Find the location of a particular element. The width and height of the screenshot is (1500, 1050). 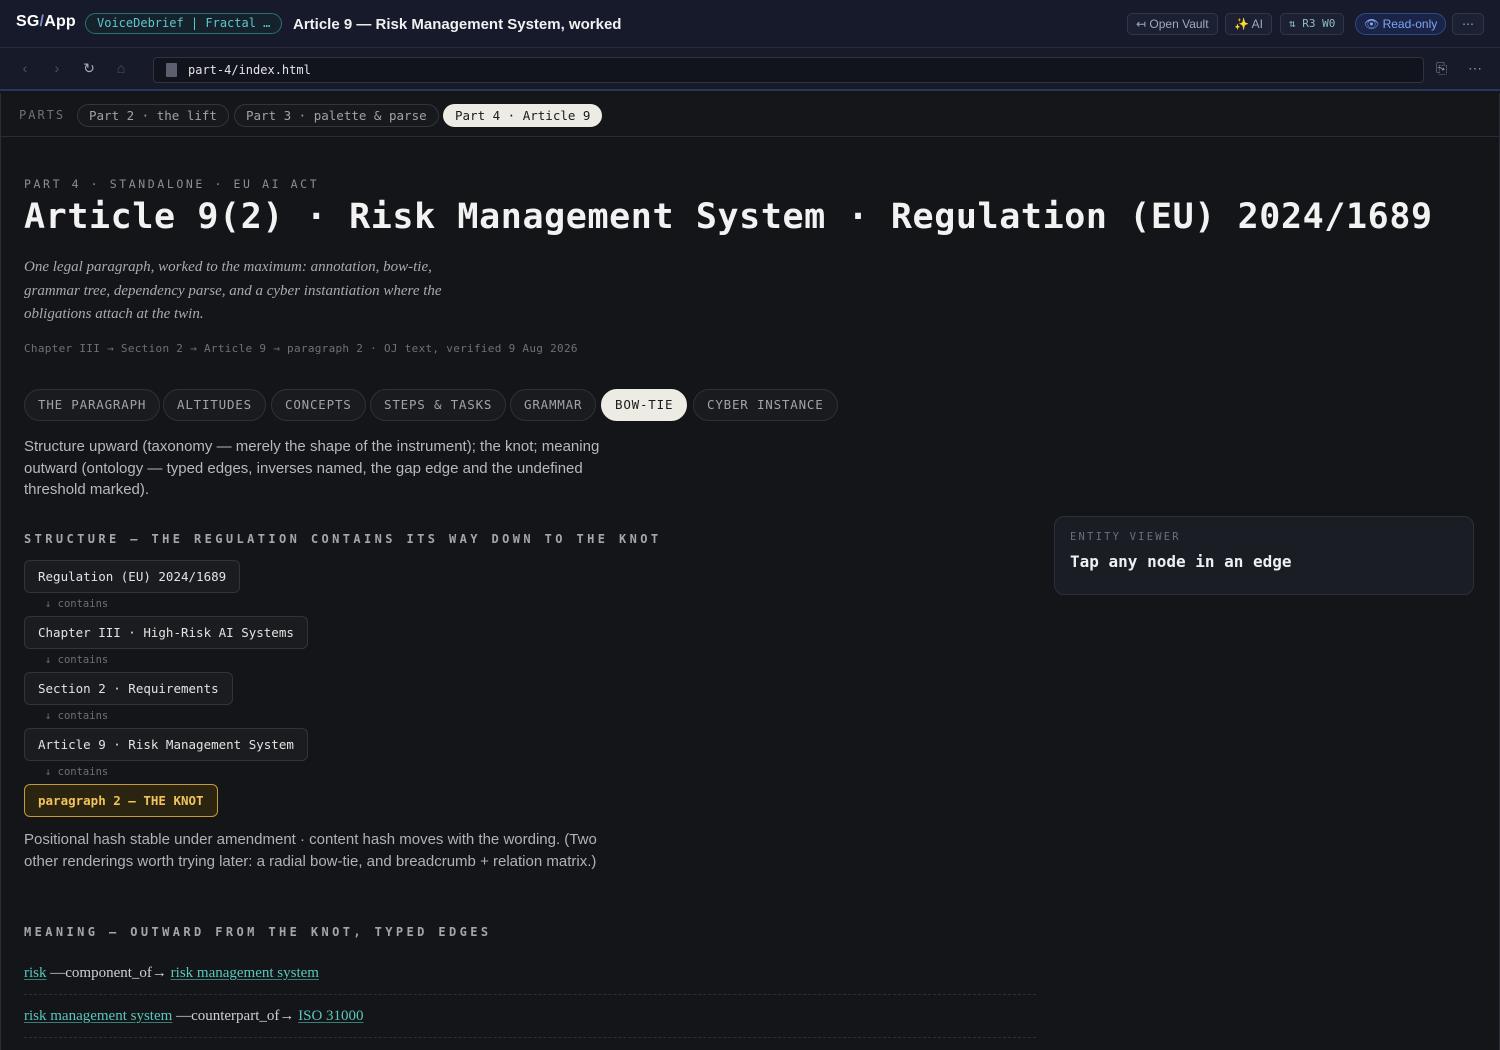

part-tab-2: Part 2 · the lift is located at coordinates (153, 115).